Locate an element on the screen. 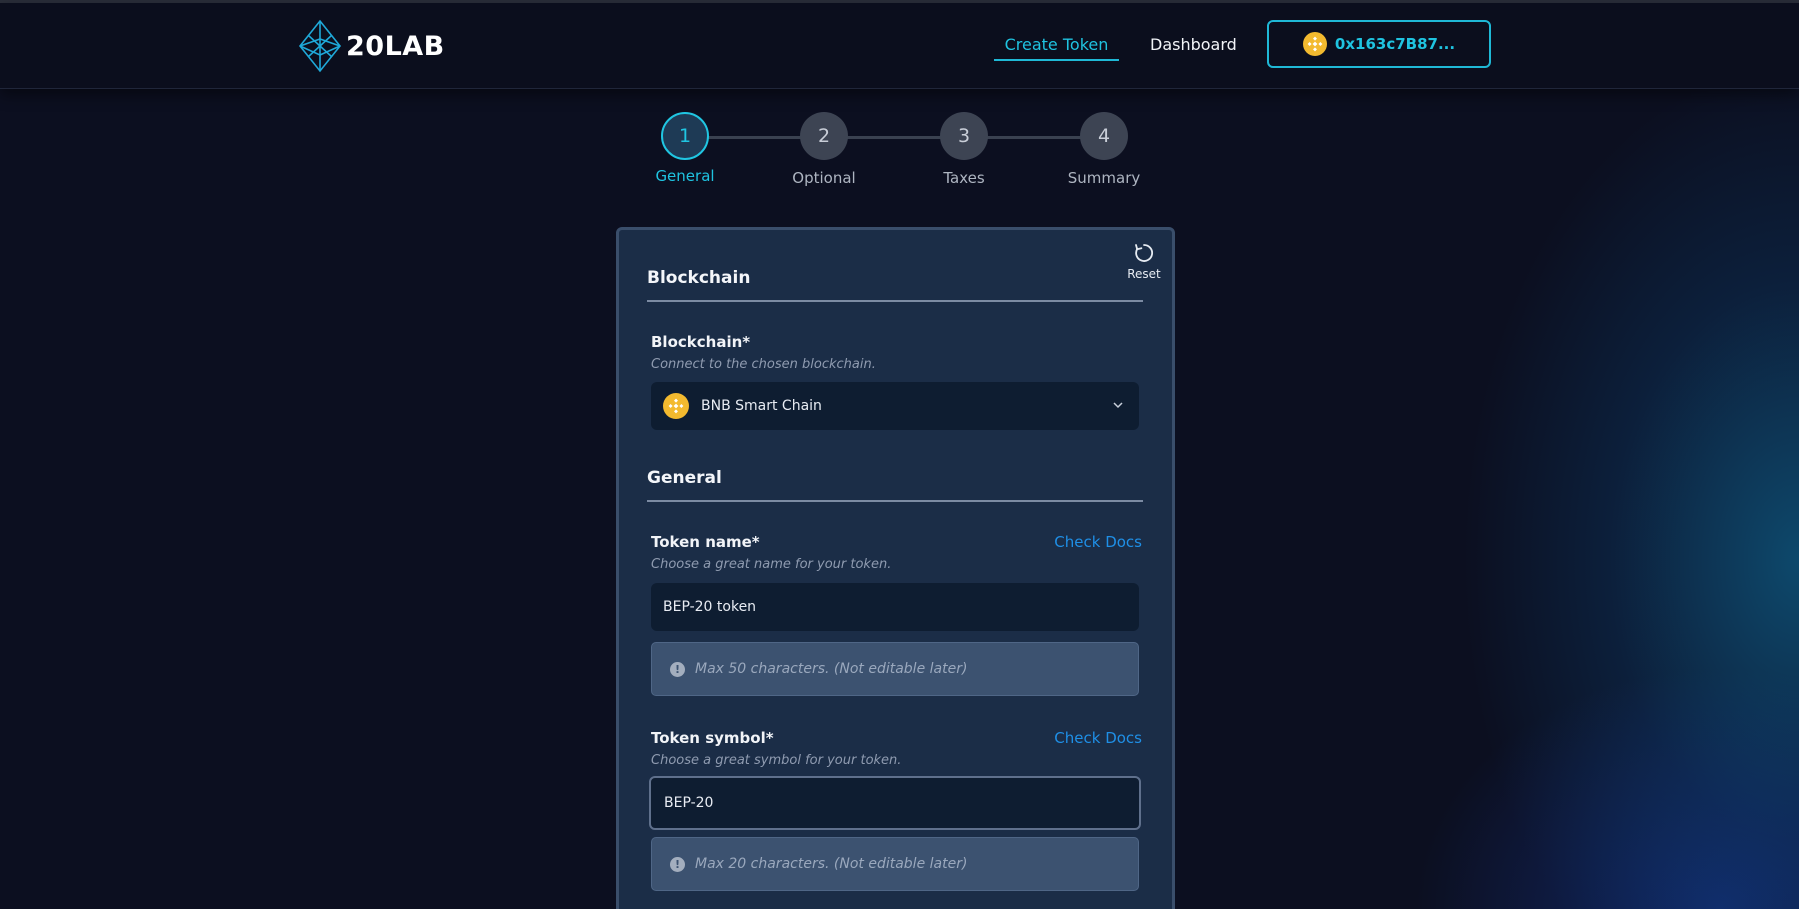  step-number: 2 is located at coordinates (824, 136).